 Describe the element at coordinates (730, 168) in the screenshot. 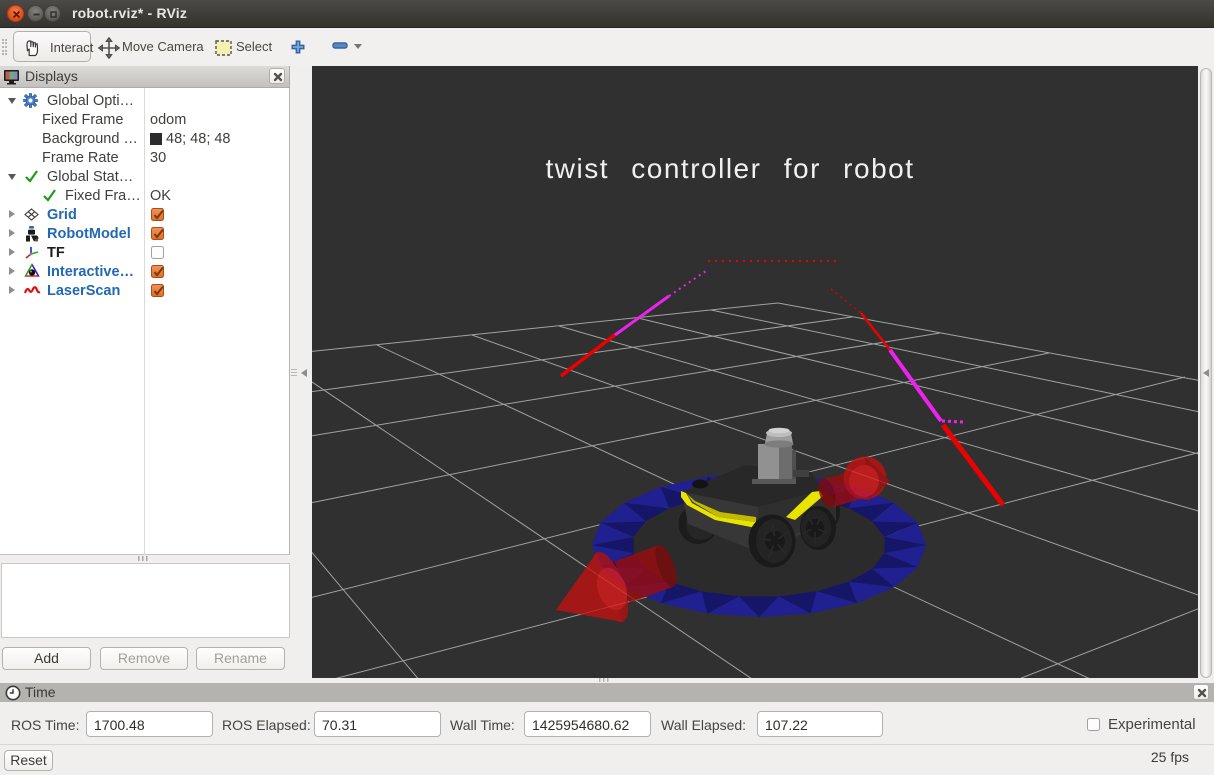

I see `svg-text: twist controller for robot` at that location.